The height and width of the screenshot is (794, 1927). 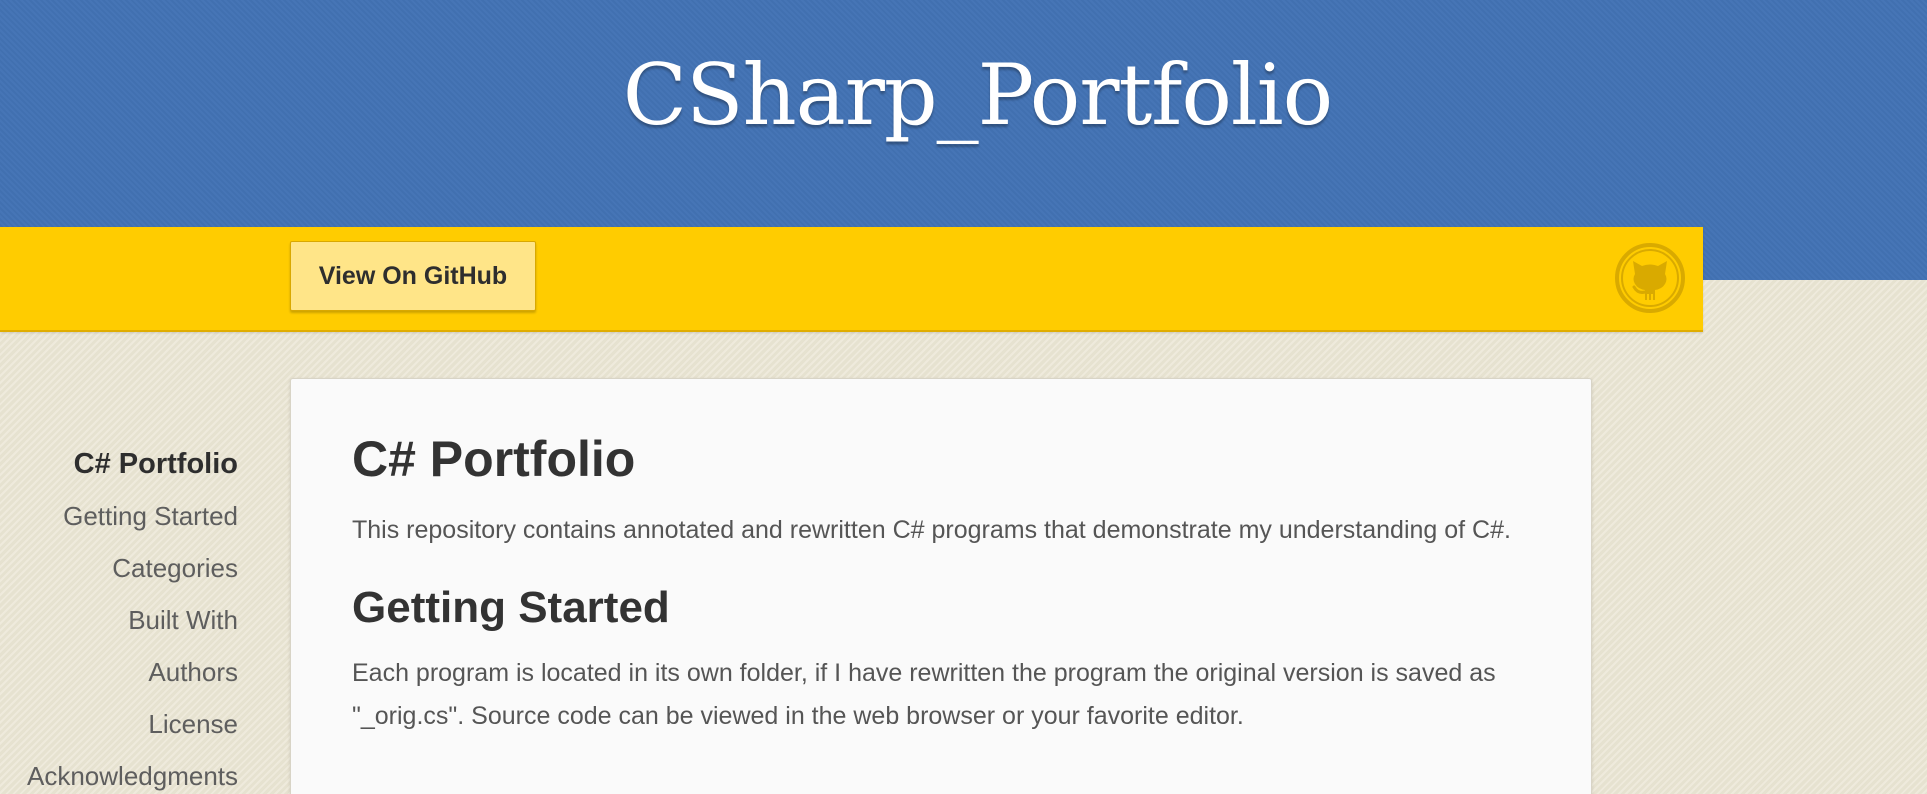 I want to click on sidebar-item-license: License, so click(x=119, y=724).